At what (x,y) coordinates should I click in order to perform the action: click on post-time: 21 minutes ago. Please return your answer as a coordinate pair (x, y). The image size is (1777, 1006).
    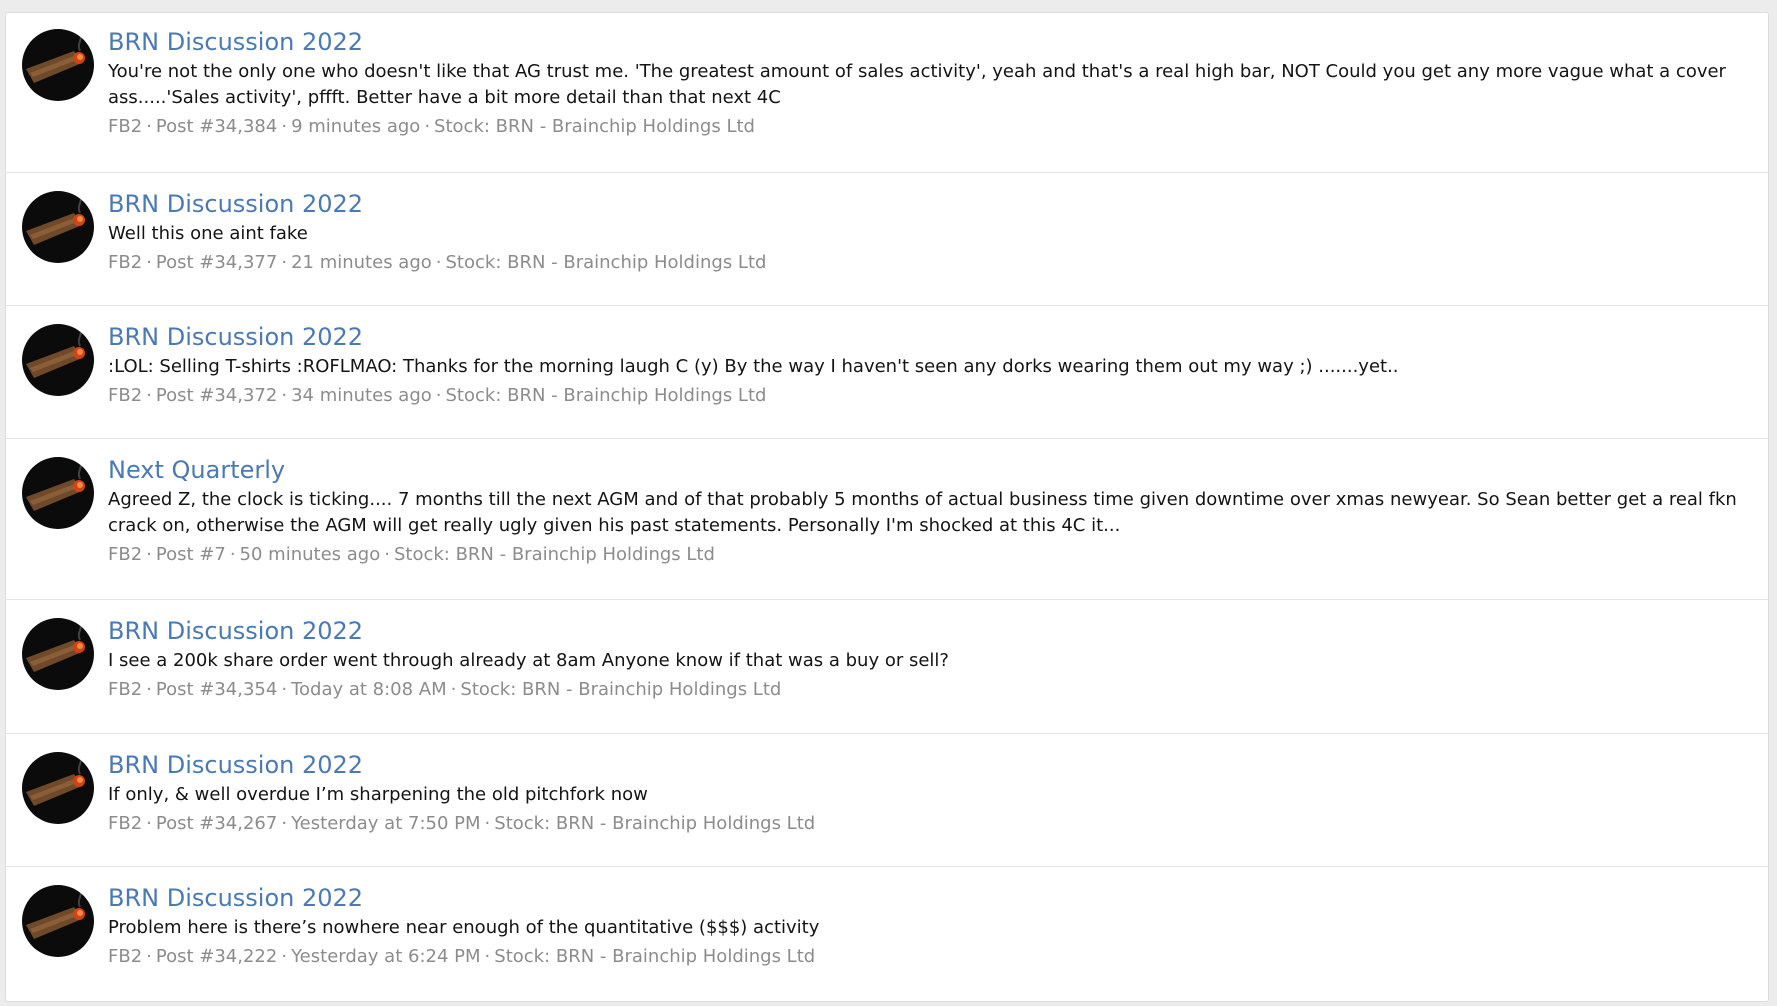
    Looking at the image, I should click on (361, 262).